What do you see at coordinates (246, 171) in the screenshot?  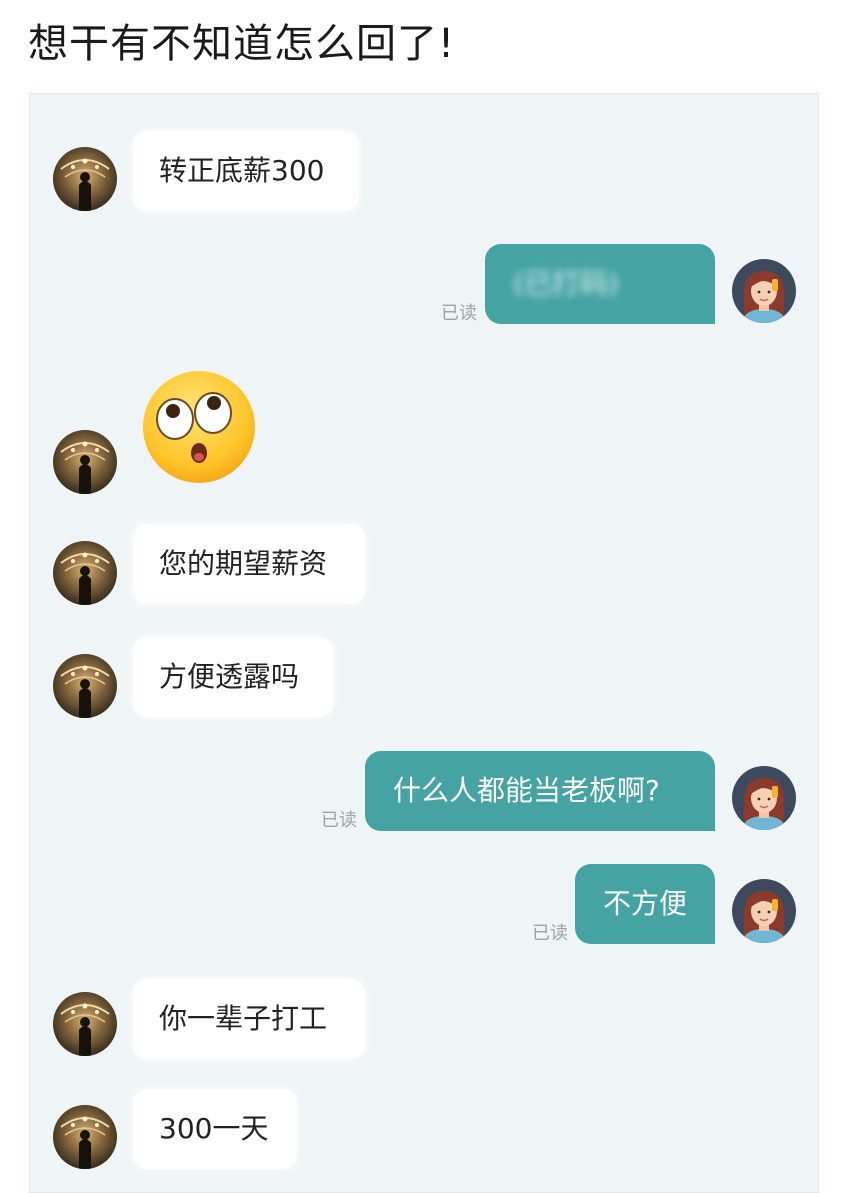 I see `incoming-message: 转正底薪300` at bounding box center [246, 171].